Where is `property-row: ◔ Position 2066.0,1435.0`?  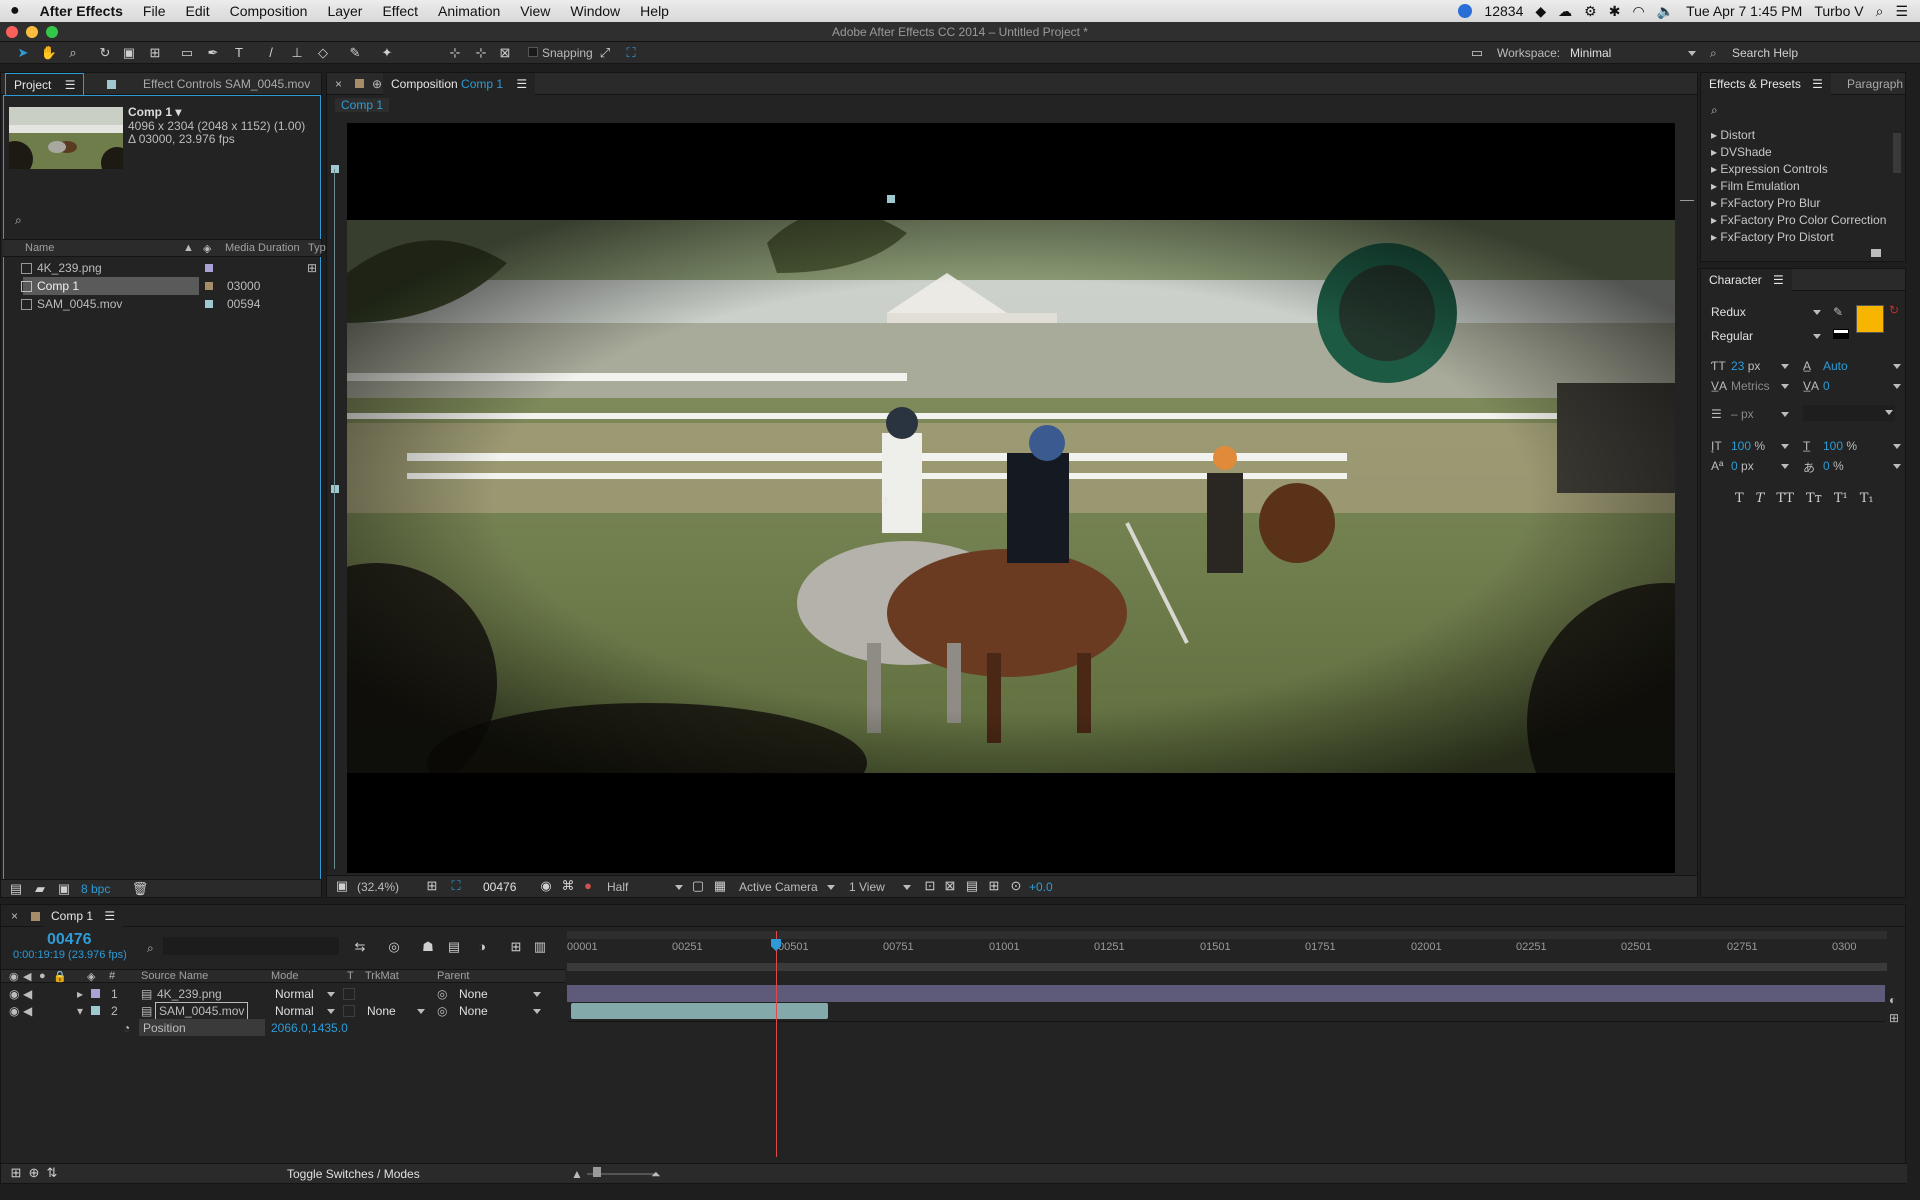
property-row: ◔ Position 2066.0,1435.0 is located at coordinates (283, 1027).